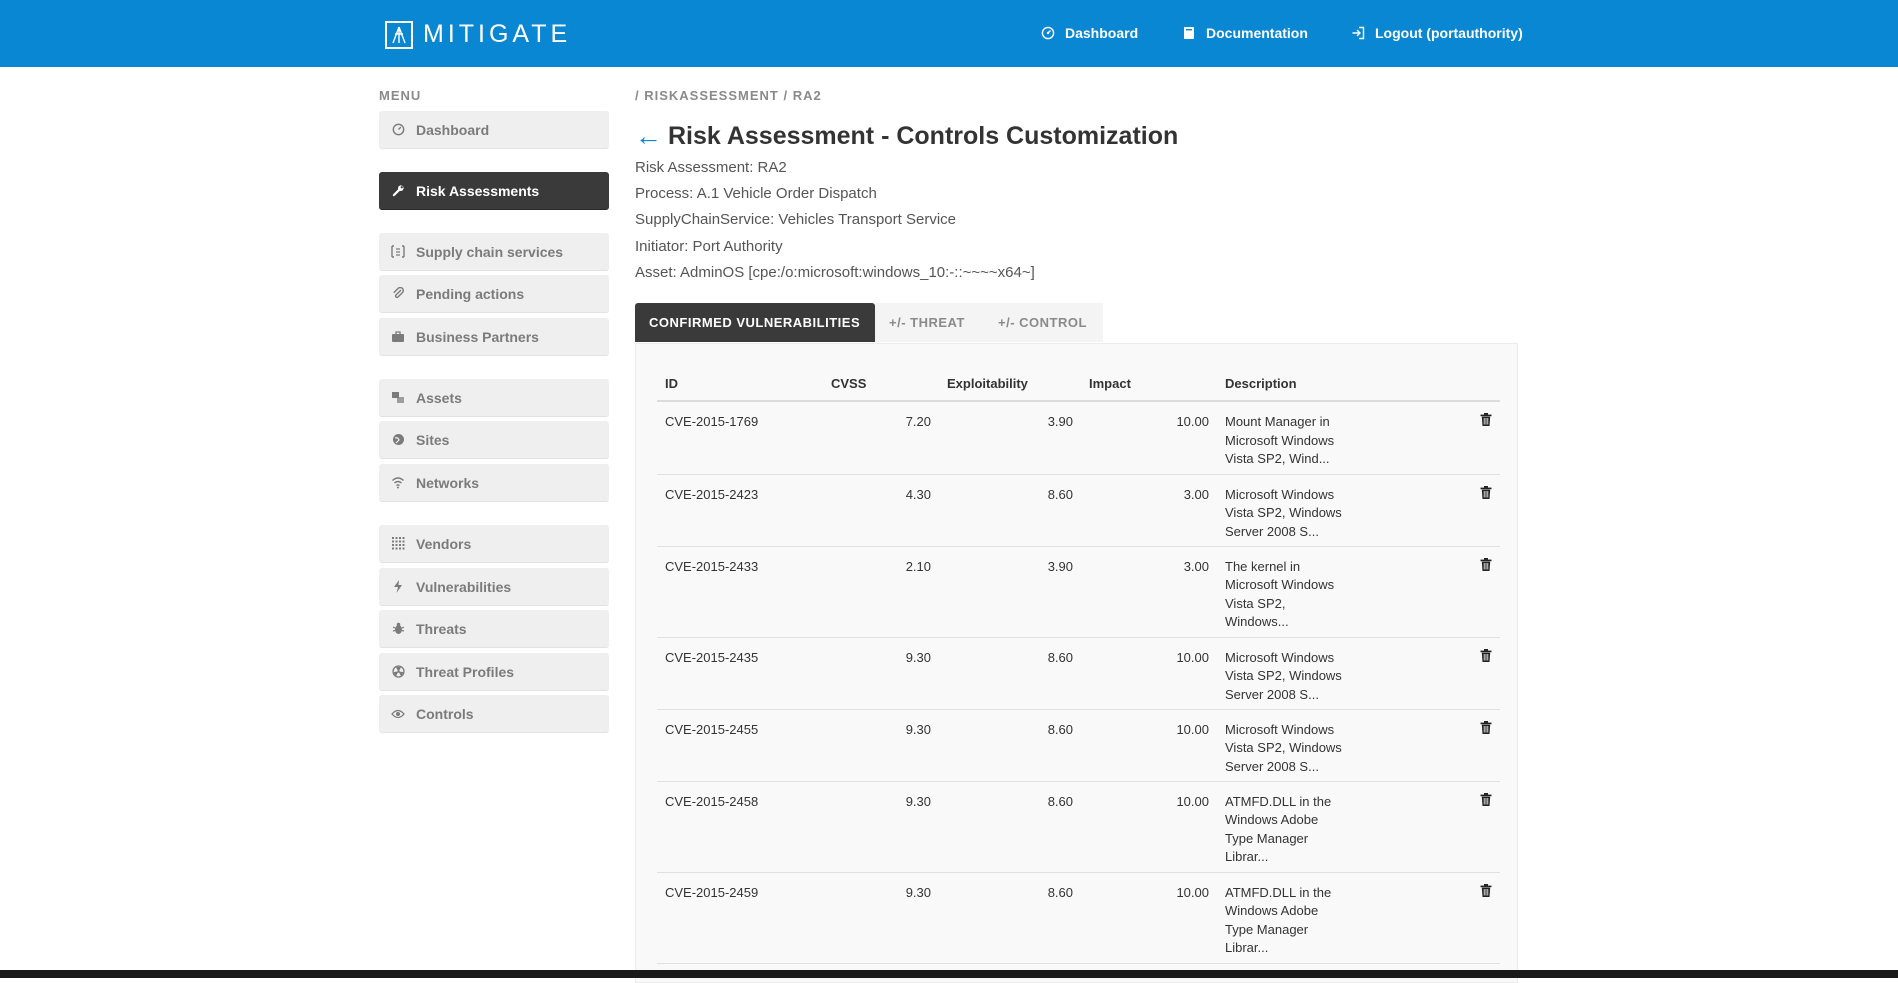 The height and width of the screenshot is (983, 1898). Describe the element at coordinates (400, 95) in the screenshot. I see `sidebar-title: MENU` at that location.